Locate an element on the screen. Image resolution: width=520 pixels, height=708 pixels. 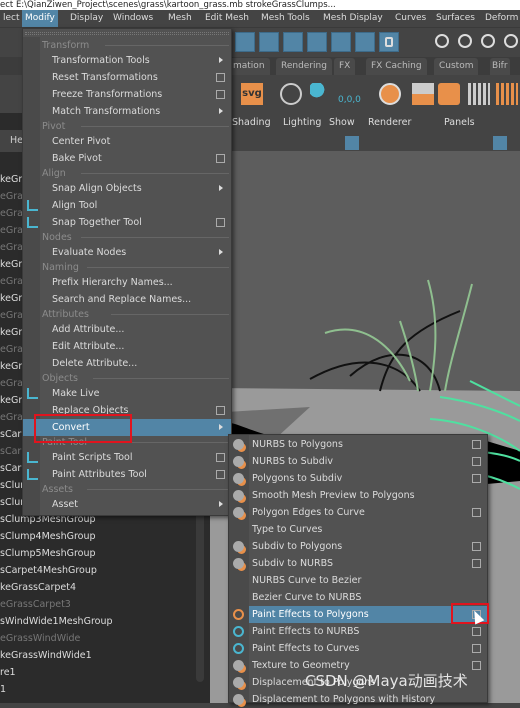
submenu-item-nurbs-to-subdiv: NURBS to Subdiv is located at coordinates (358, 461).